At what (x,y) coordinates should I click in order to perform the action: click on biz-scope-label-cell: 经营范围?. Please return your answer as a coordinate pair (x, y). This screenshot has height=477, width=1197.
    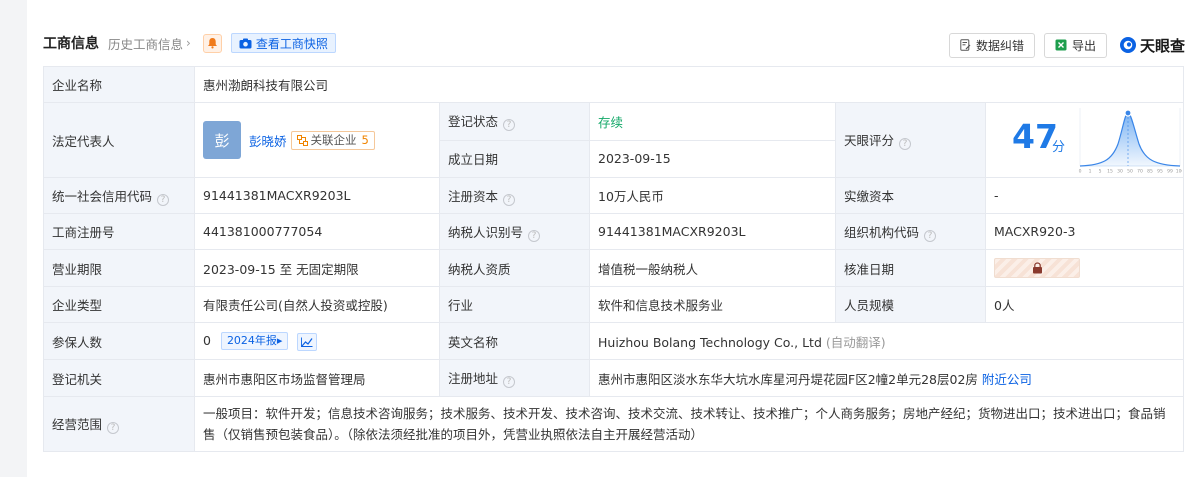
    Looking at the image, I should click on (119, 424).